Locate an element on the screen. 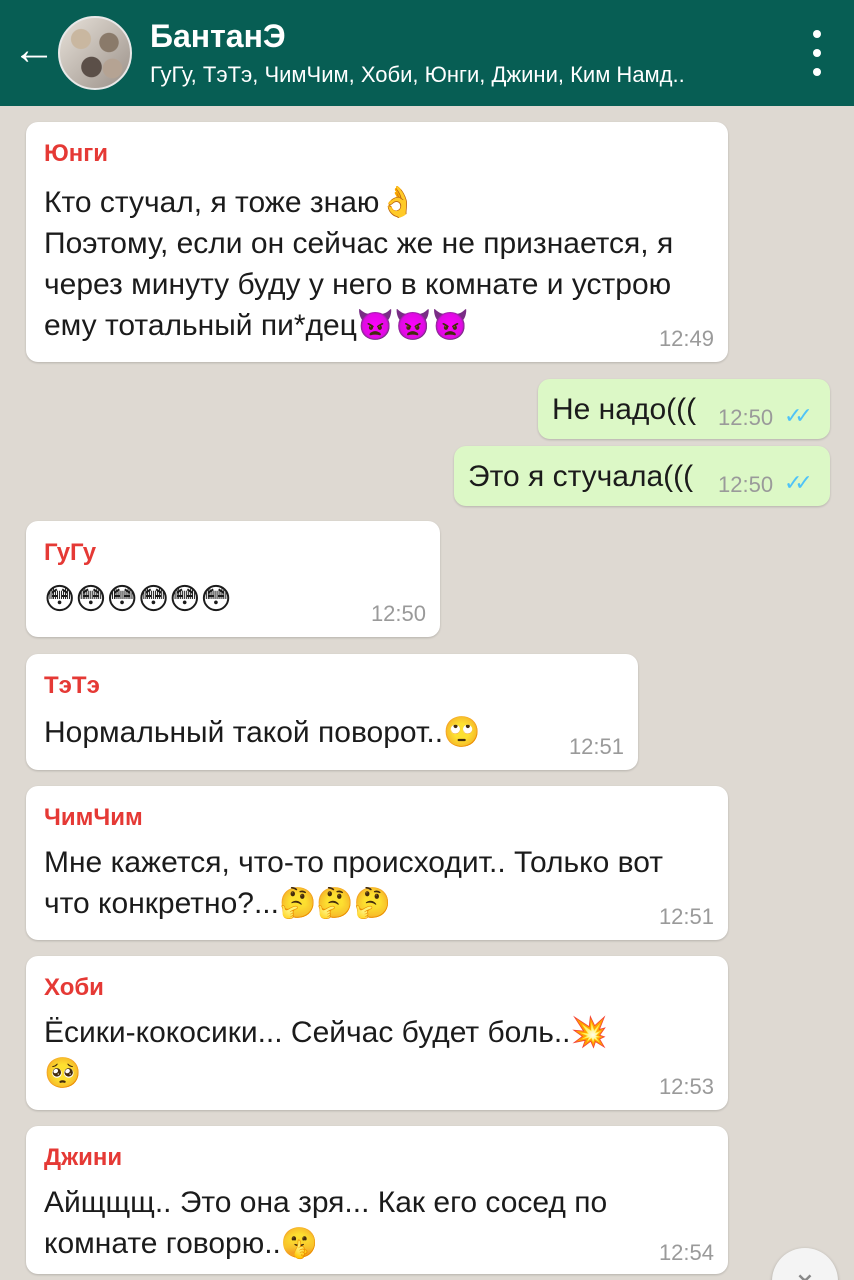 This screenshot has width=854, height=1280. message-sender: ГуГу is located at coordinates (70, 552).